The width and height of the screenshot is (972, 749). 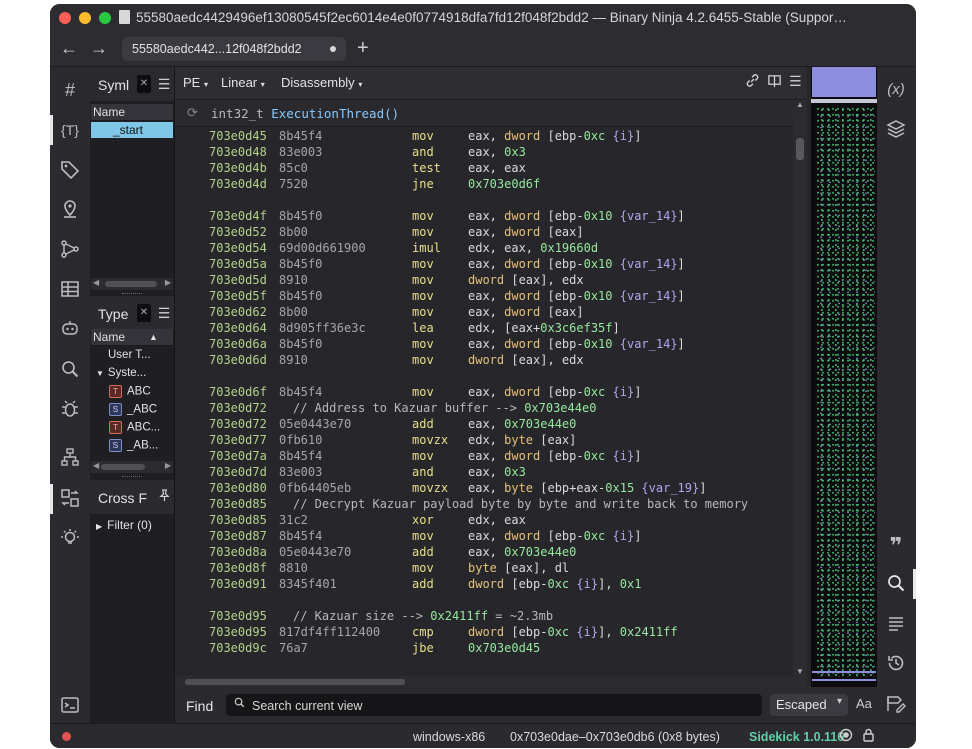 What do you see at coordinates (70, 210) in the screenshot?
I see `location-icon` at bounding box center [70, 210].